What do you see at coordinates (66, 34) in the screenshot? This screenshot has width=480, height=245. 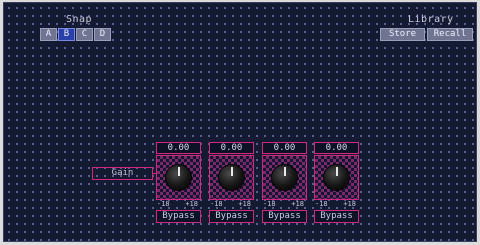 I see `snap-b-button: B` at bounding box center [66, 34].